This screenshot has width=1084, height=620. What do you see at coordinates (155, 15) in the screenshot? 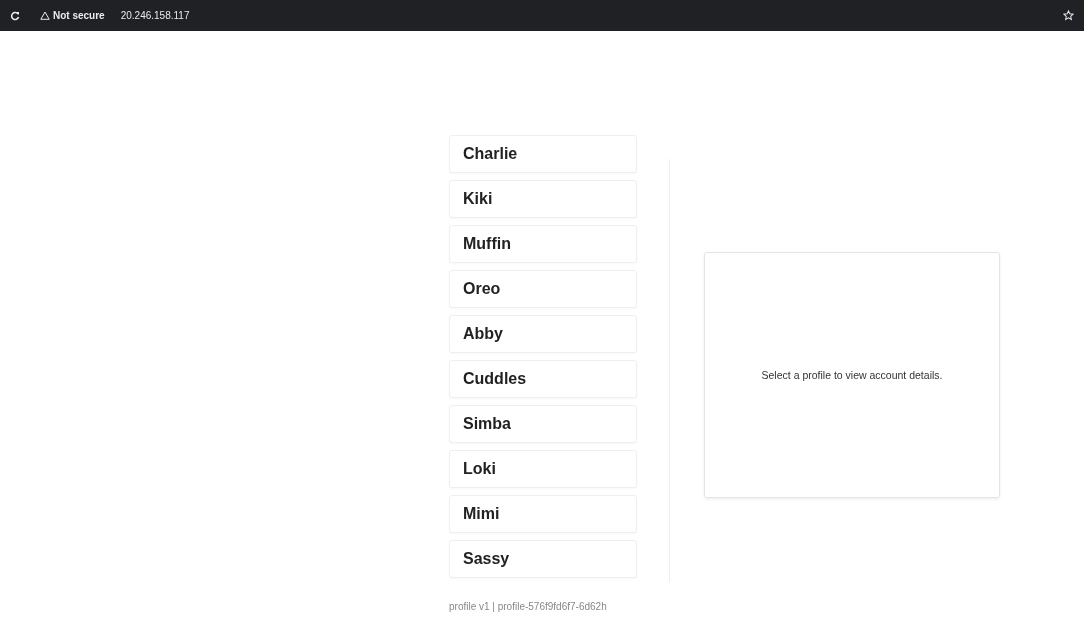
I see `address-text: 20.246.158.117` at bounding box center [155, 15].